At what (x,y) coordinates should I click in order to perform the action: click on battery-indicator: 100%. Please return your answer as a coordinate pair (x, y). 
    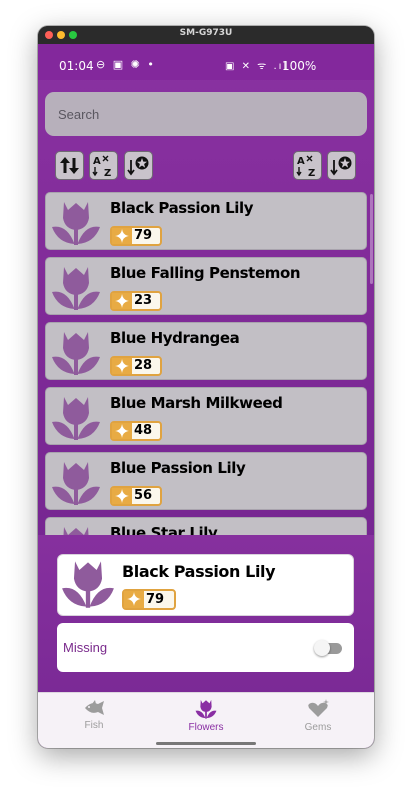
    Looking at the image, I should click on (299, 66).